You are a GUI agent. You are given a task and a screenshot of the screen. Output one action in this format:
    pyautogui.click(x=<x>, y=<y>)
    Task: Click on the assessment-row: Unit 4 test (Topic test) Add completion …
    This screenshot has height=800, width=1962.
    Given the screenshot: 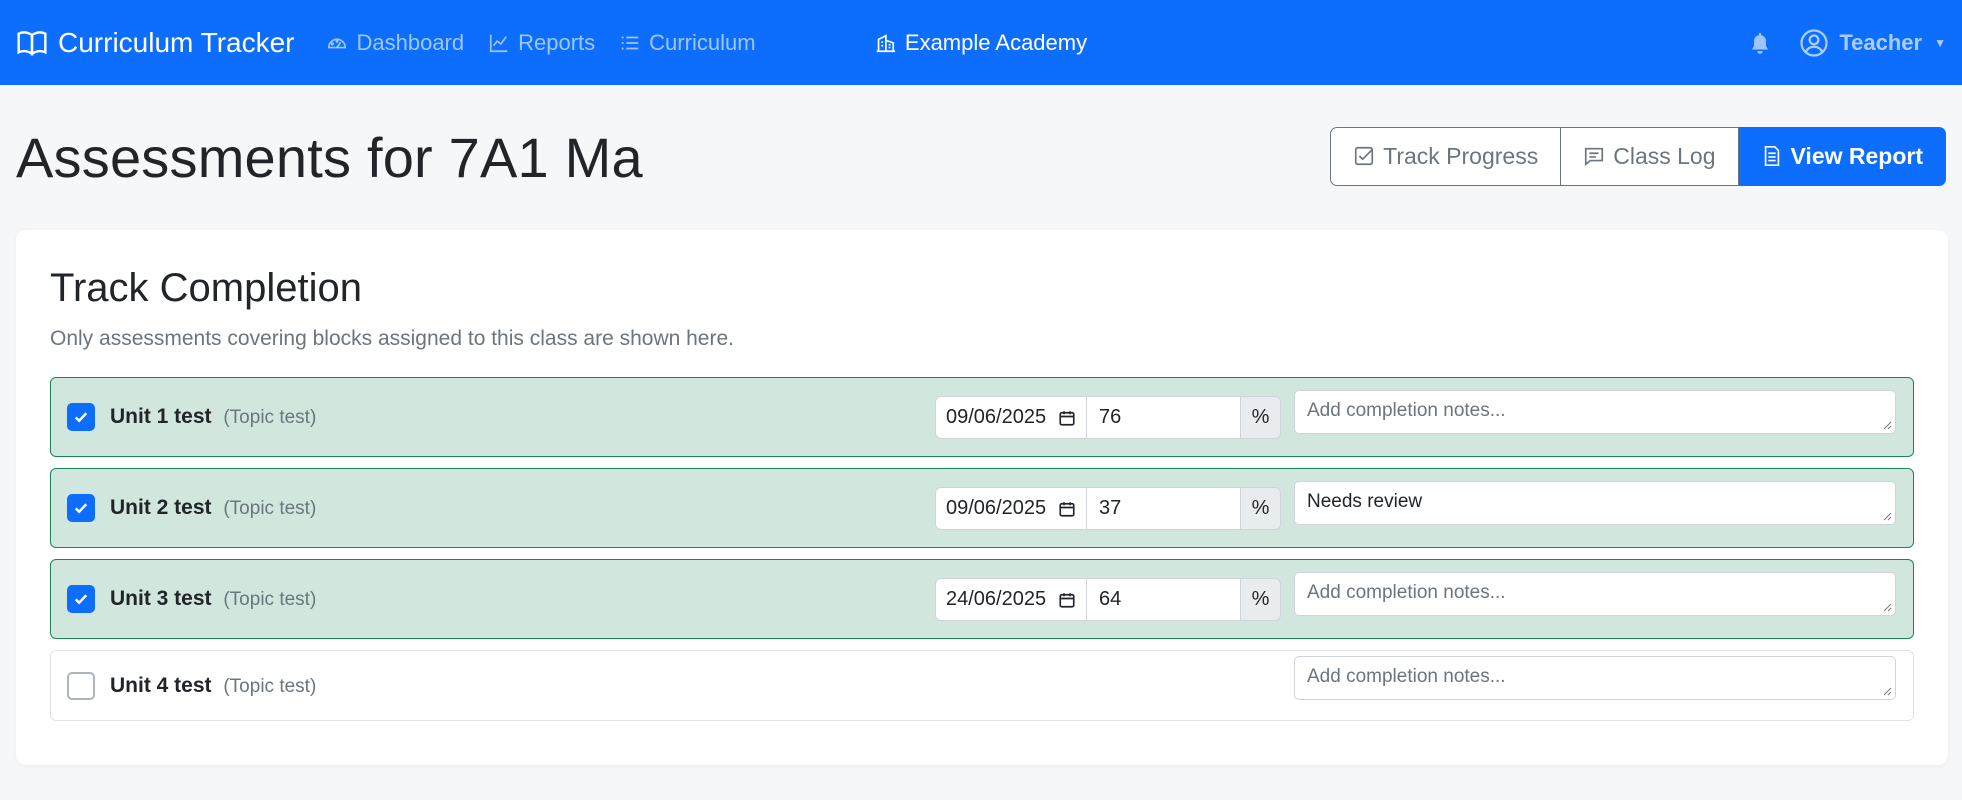 What is the action you would take?
    pyautogui.click(x=982, y=685)
    